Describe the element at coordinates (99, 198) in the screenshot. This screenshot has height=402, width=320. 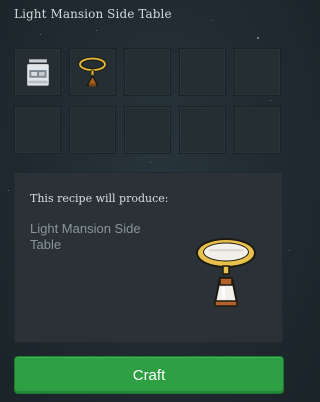
I see `result-heading: This recipe will produce:` at that location.